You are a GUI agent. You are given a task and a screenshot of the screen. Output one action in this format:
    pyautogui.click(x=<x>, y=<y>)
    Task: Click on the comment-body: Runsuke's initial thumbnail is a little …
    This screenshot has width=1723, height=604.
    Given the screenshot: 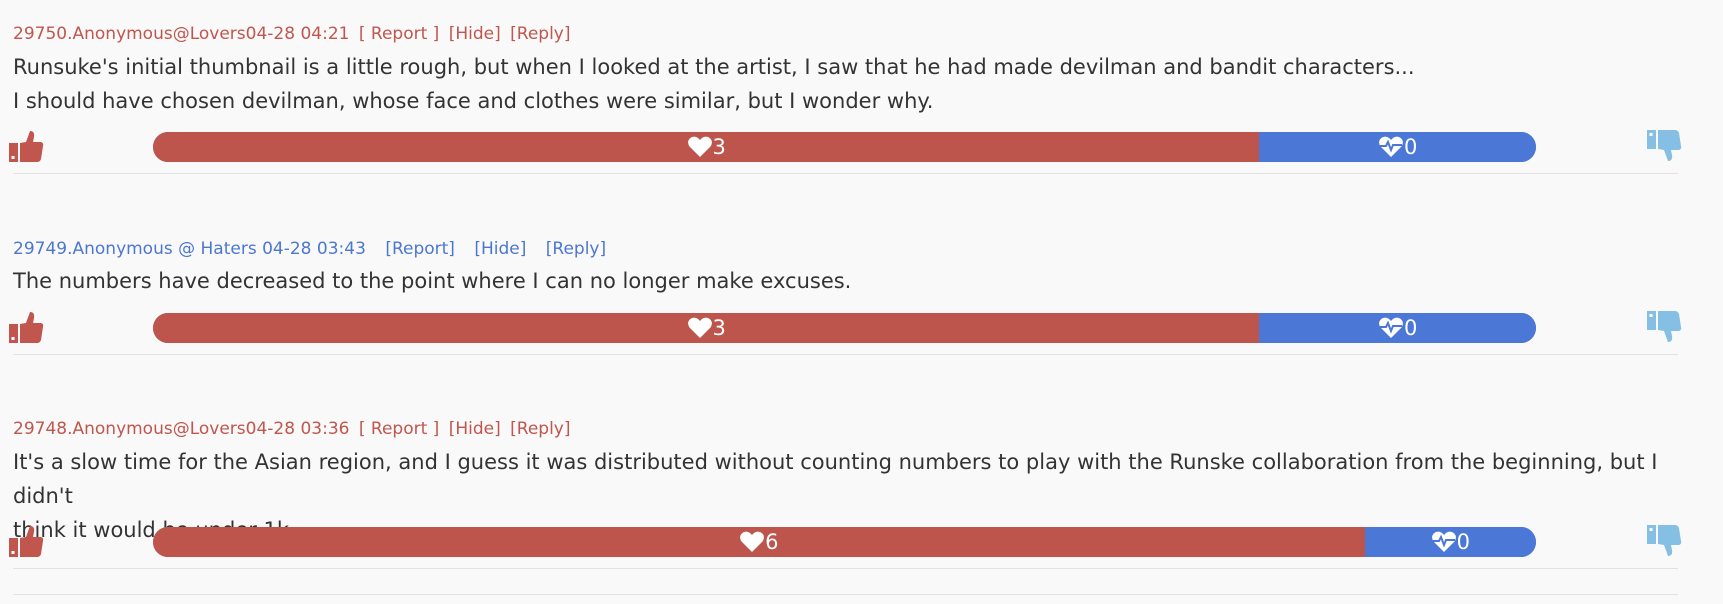 What is the action you would take?
    pyautogui.click(x=853, y=84)
    